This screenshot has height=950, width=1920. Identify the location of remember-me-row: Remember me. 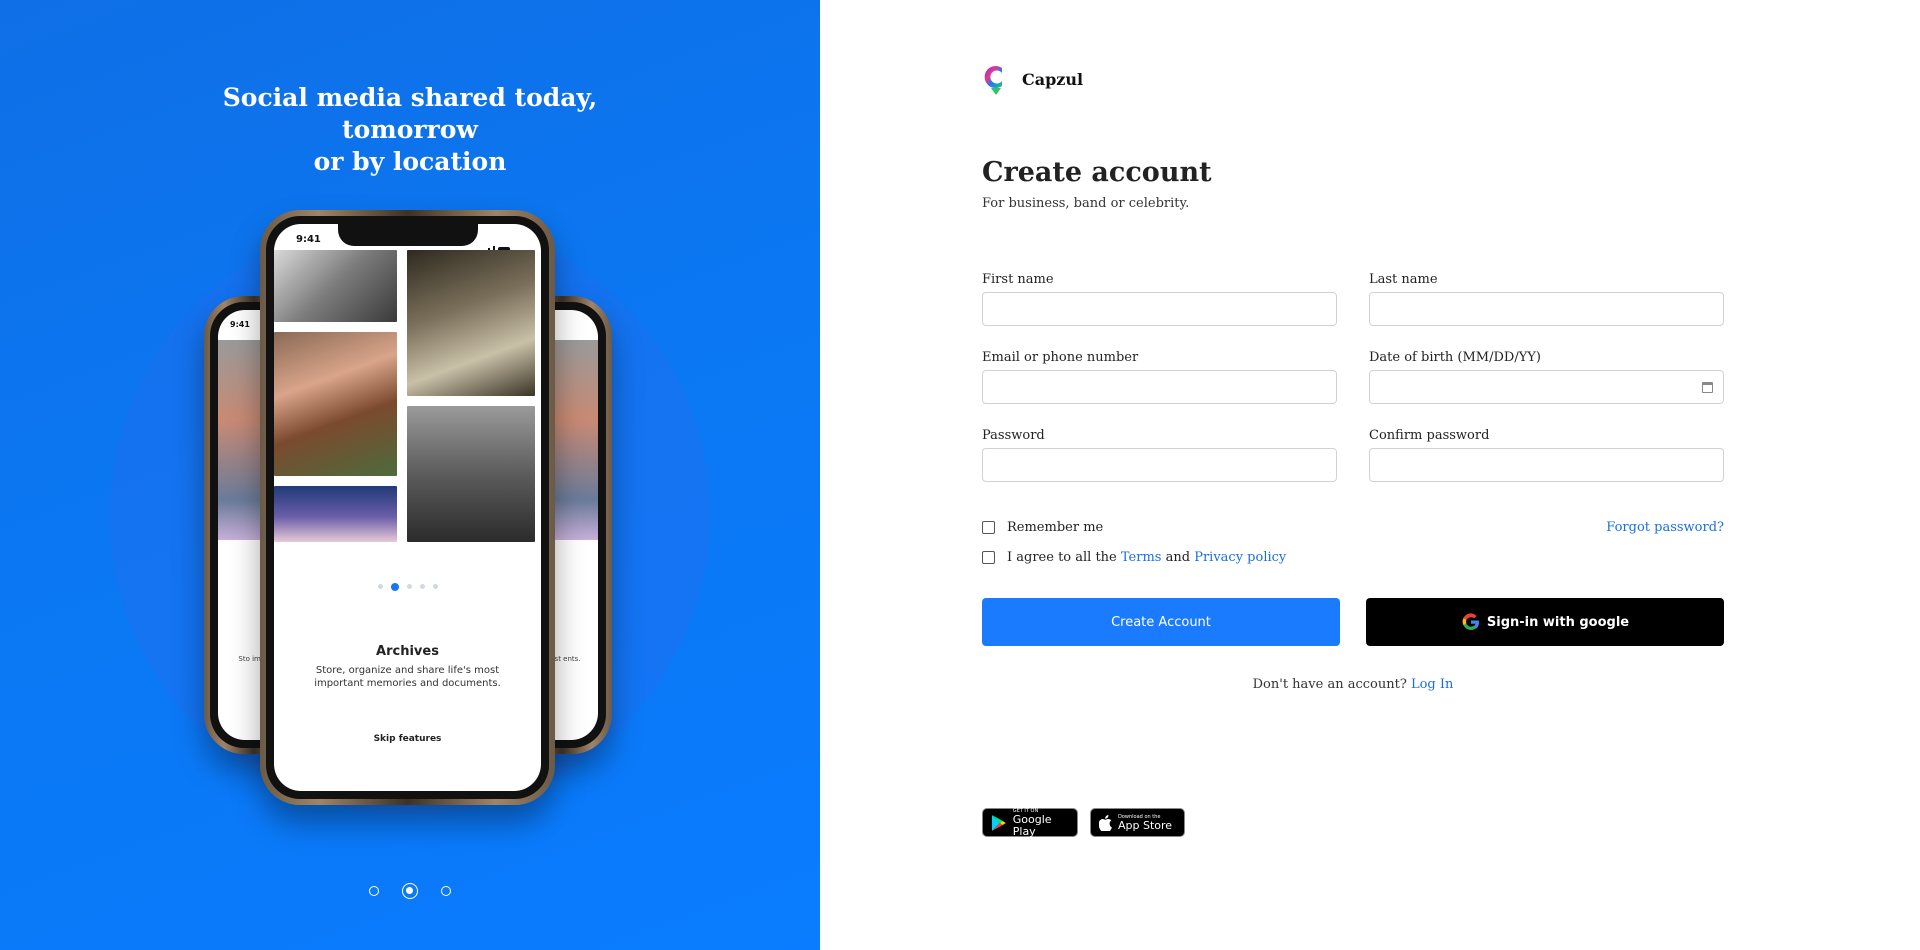
(1042, 527).